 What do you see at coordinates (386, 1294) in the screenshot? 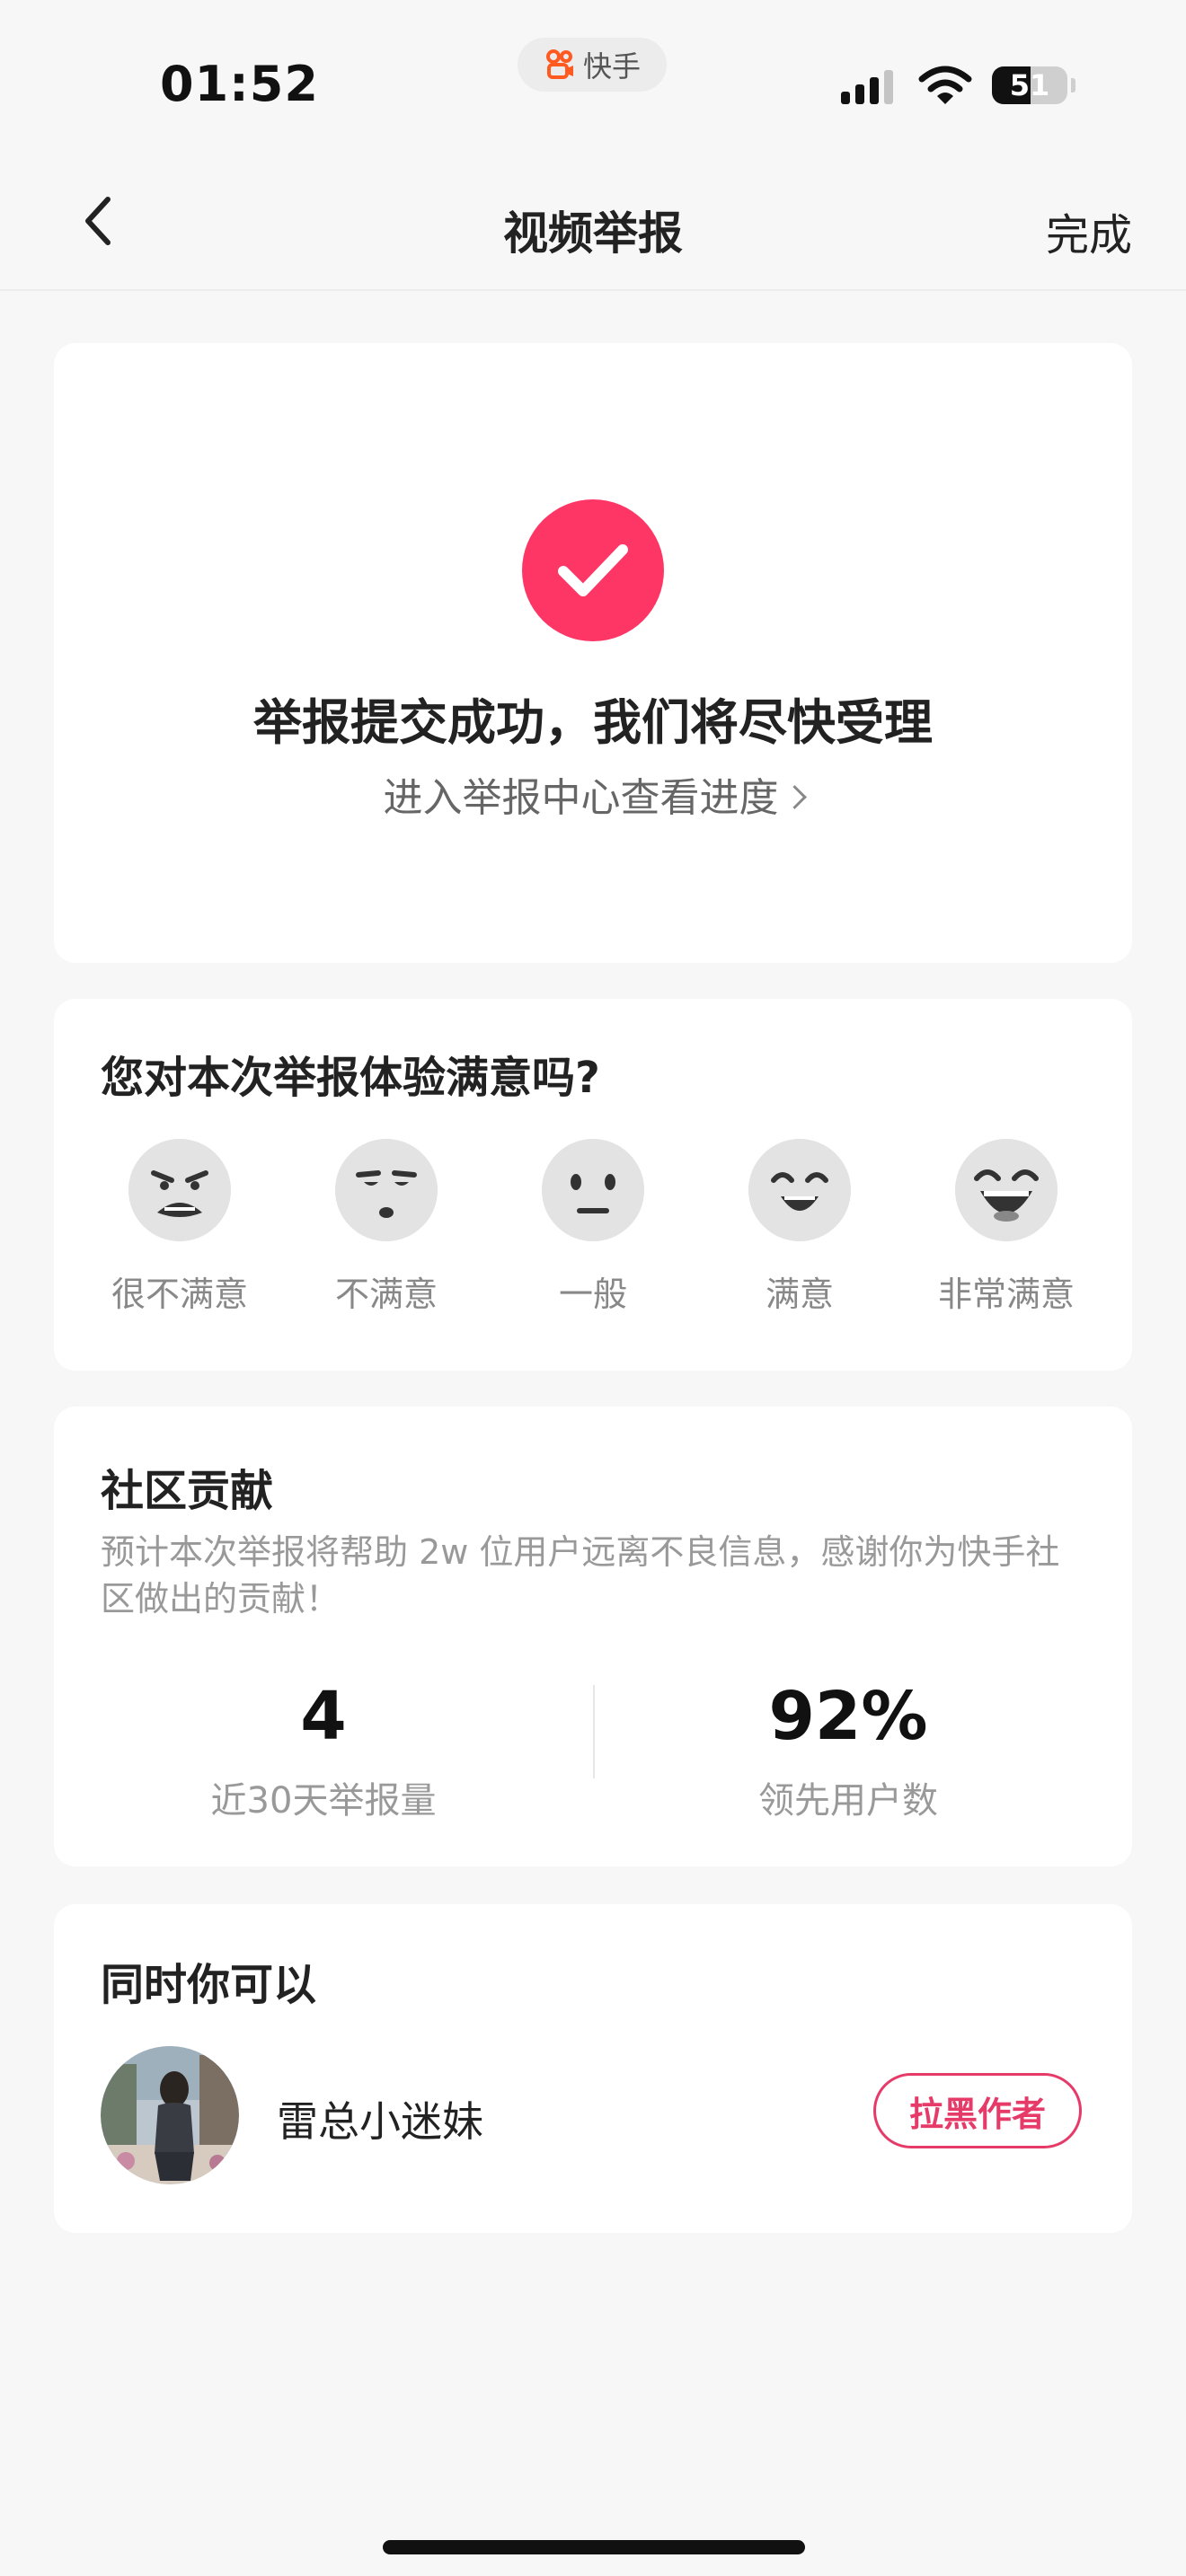
I see `rating-label: 不满意` at bounding box center [386, 1294].